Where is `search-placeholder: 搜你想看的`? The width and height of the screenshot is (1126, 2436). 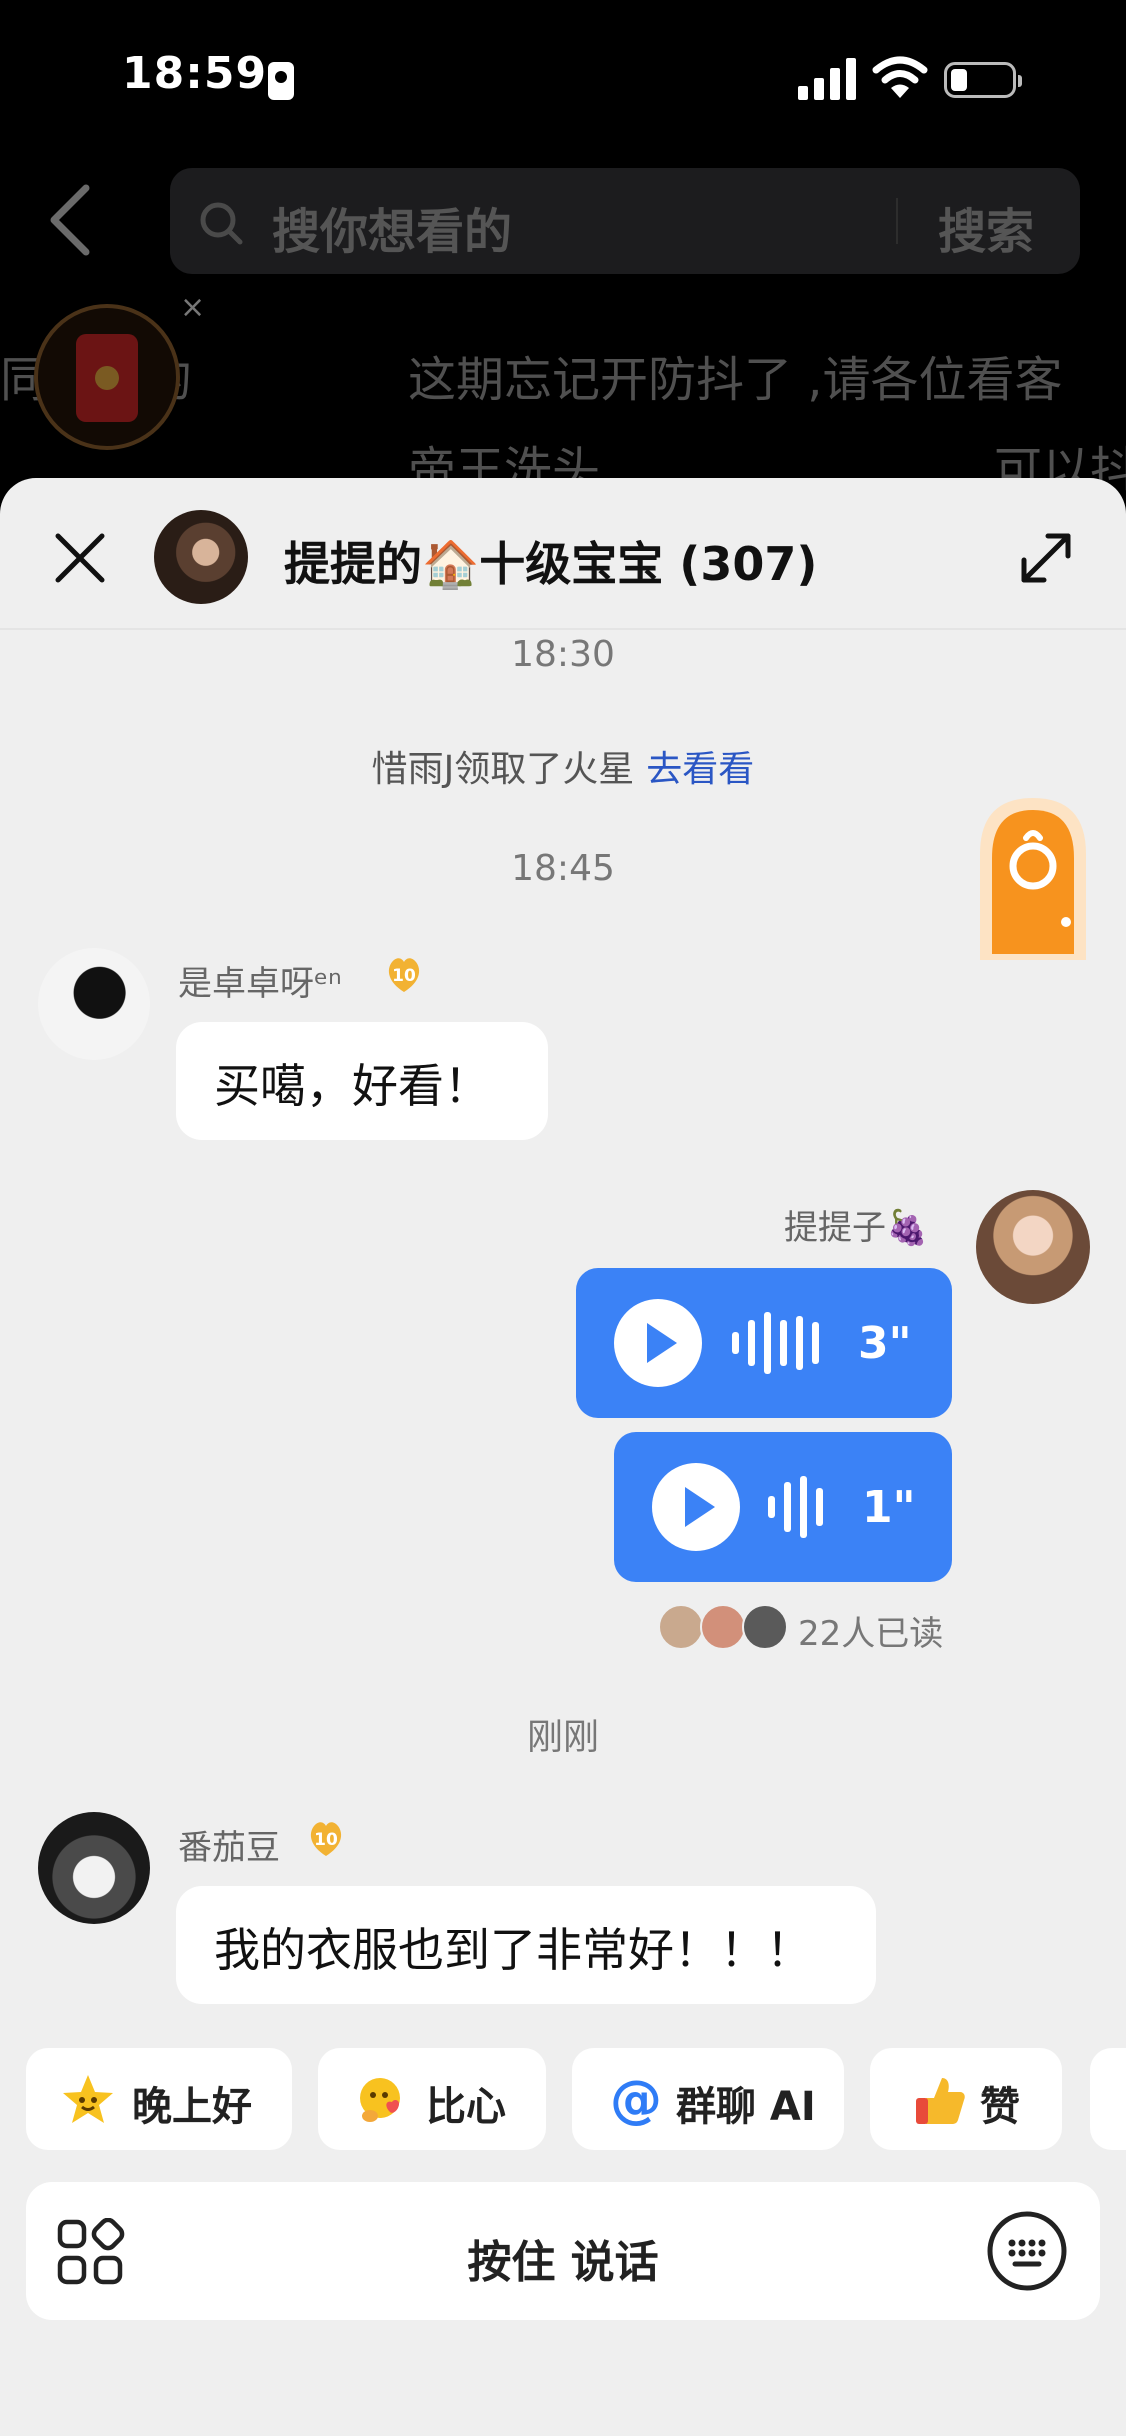
search-placeholder: 搜你想看的 is located at coordinates (392, 232).